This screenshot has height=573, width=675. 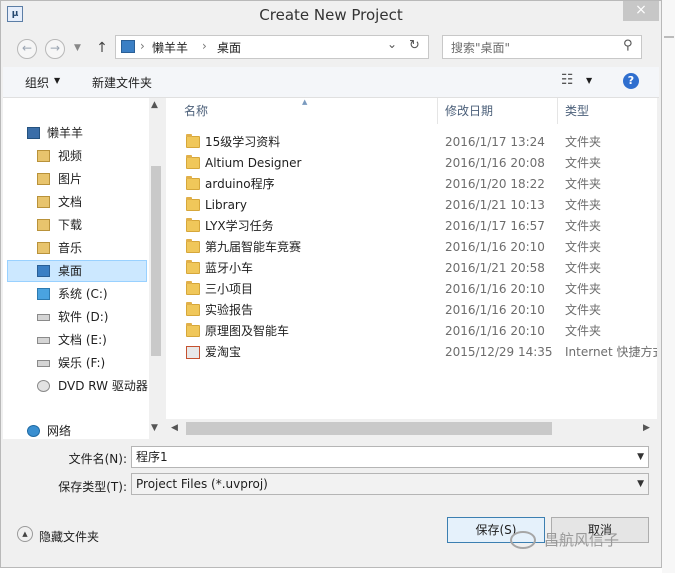 I want to click on close-button: ×, so click(x=641, y=11).